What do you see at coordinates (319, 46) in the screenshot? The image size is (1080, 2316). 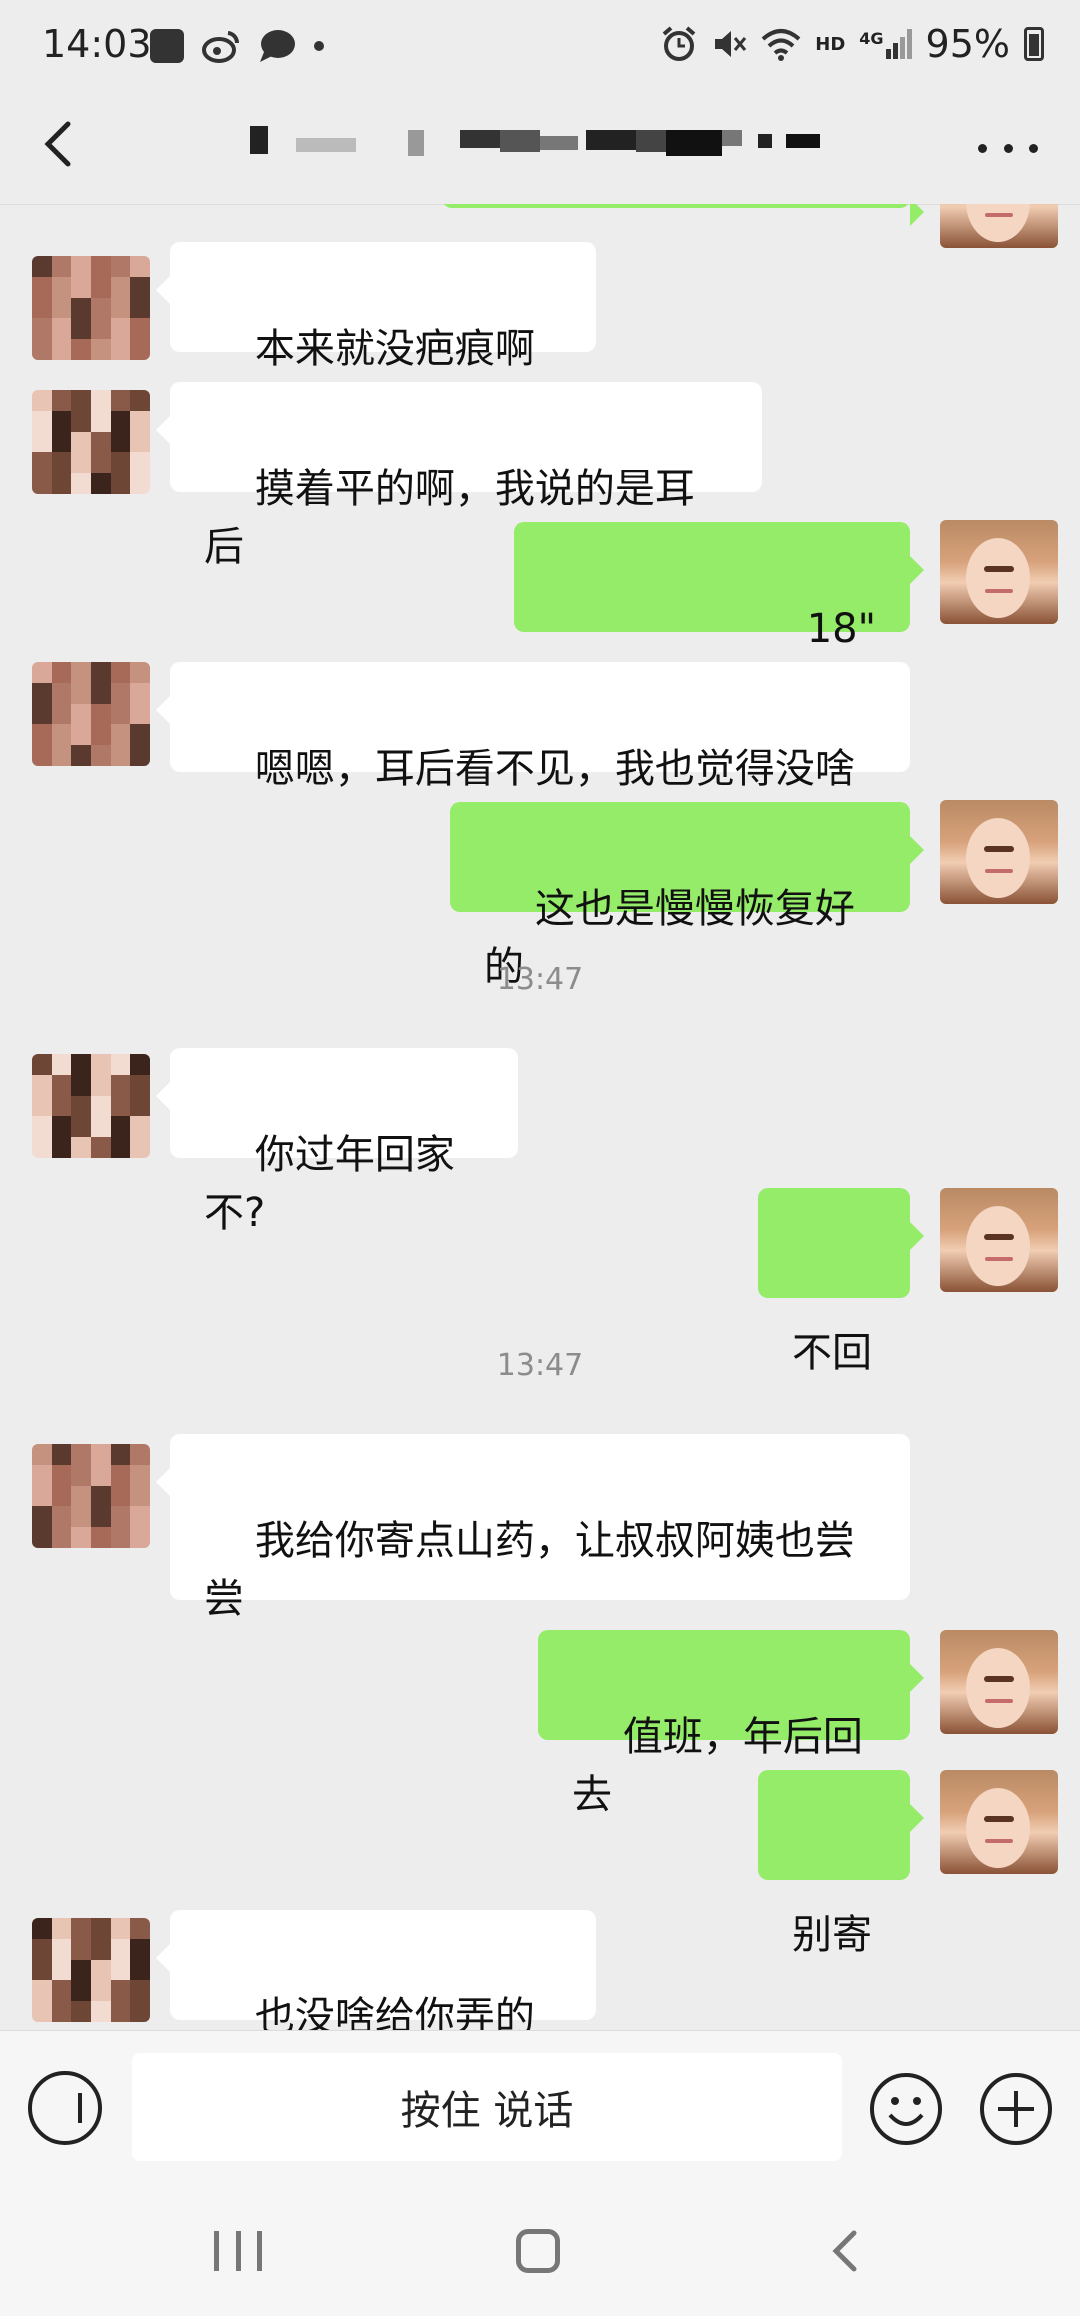 I see `dot-icon` at bounding box center [319, 46].